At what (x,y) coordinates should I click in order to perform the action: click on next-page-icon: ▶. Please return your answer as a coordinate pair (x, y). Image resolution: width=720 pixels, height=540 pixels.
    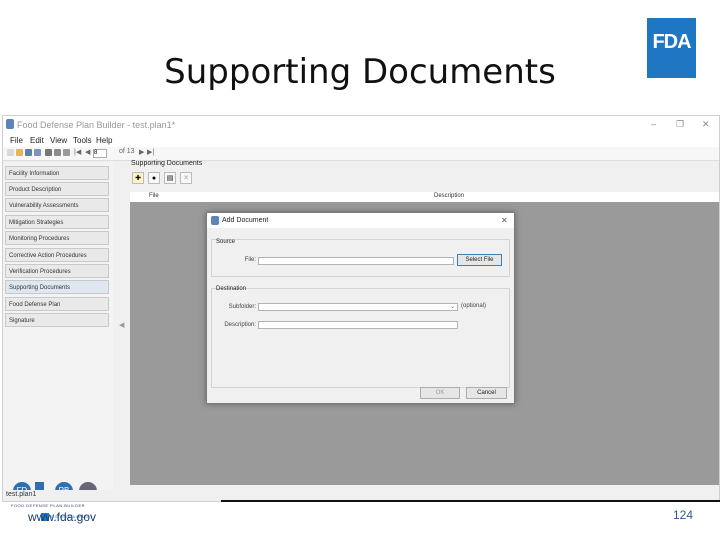
    Looking at the image, I should click on (141, 152).